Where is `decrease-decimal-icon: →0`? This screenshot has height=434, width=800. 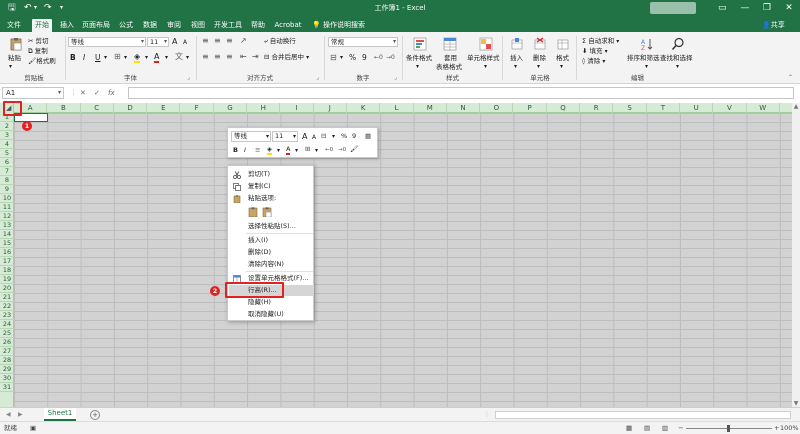 decrease-decimal-icon: →0 is located at coordinates (390, 58).